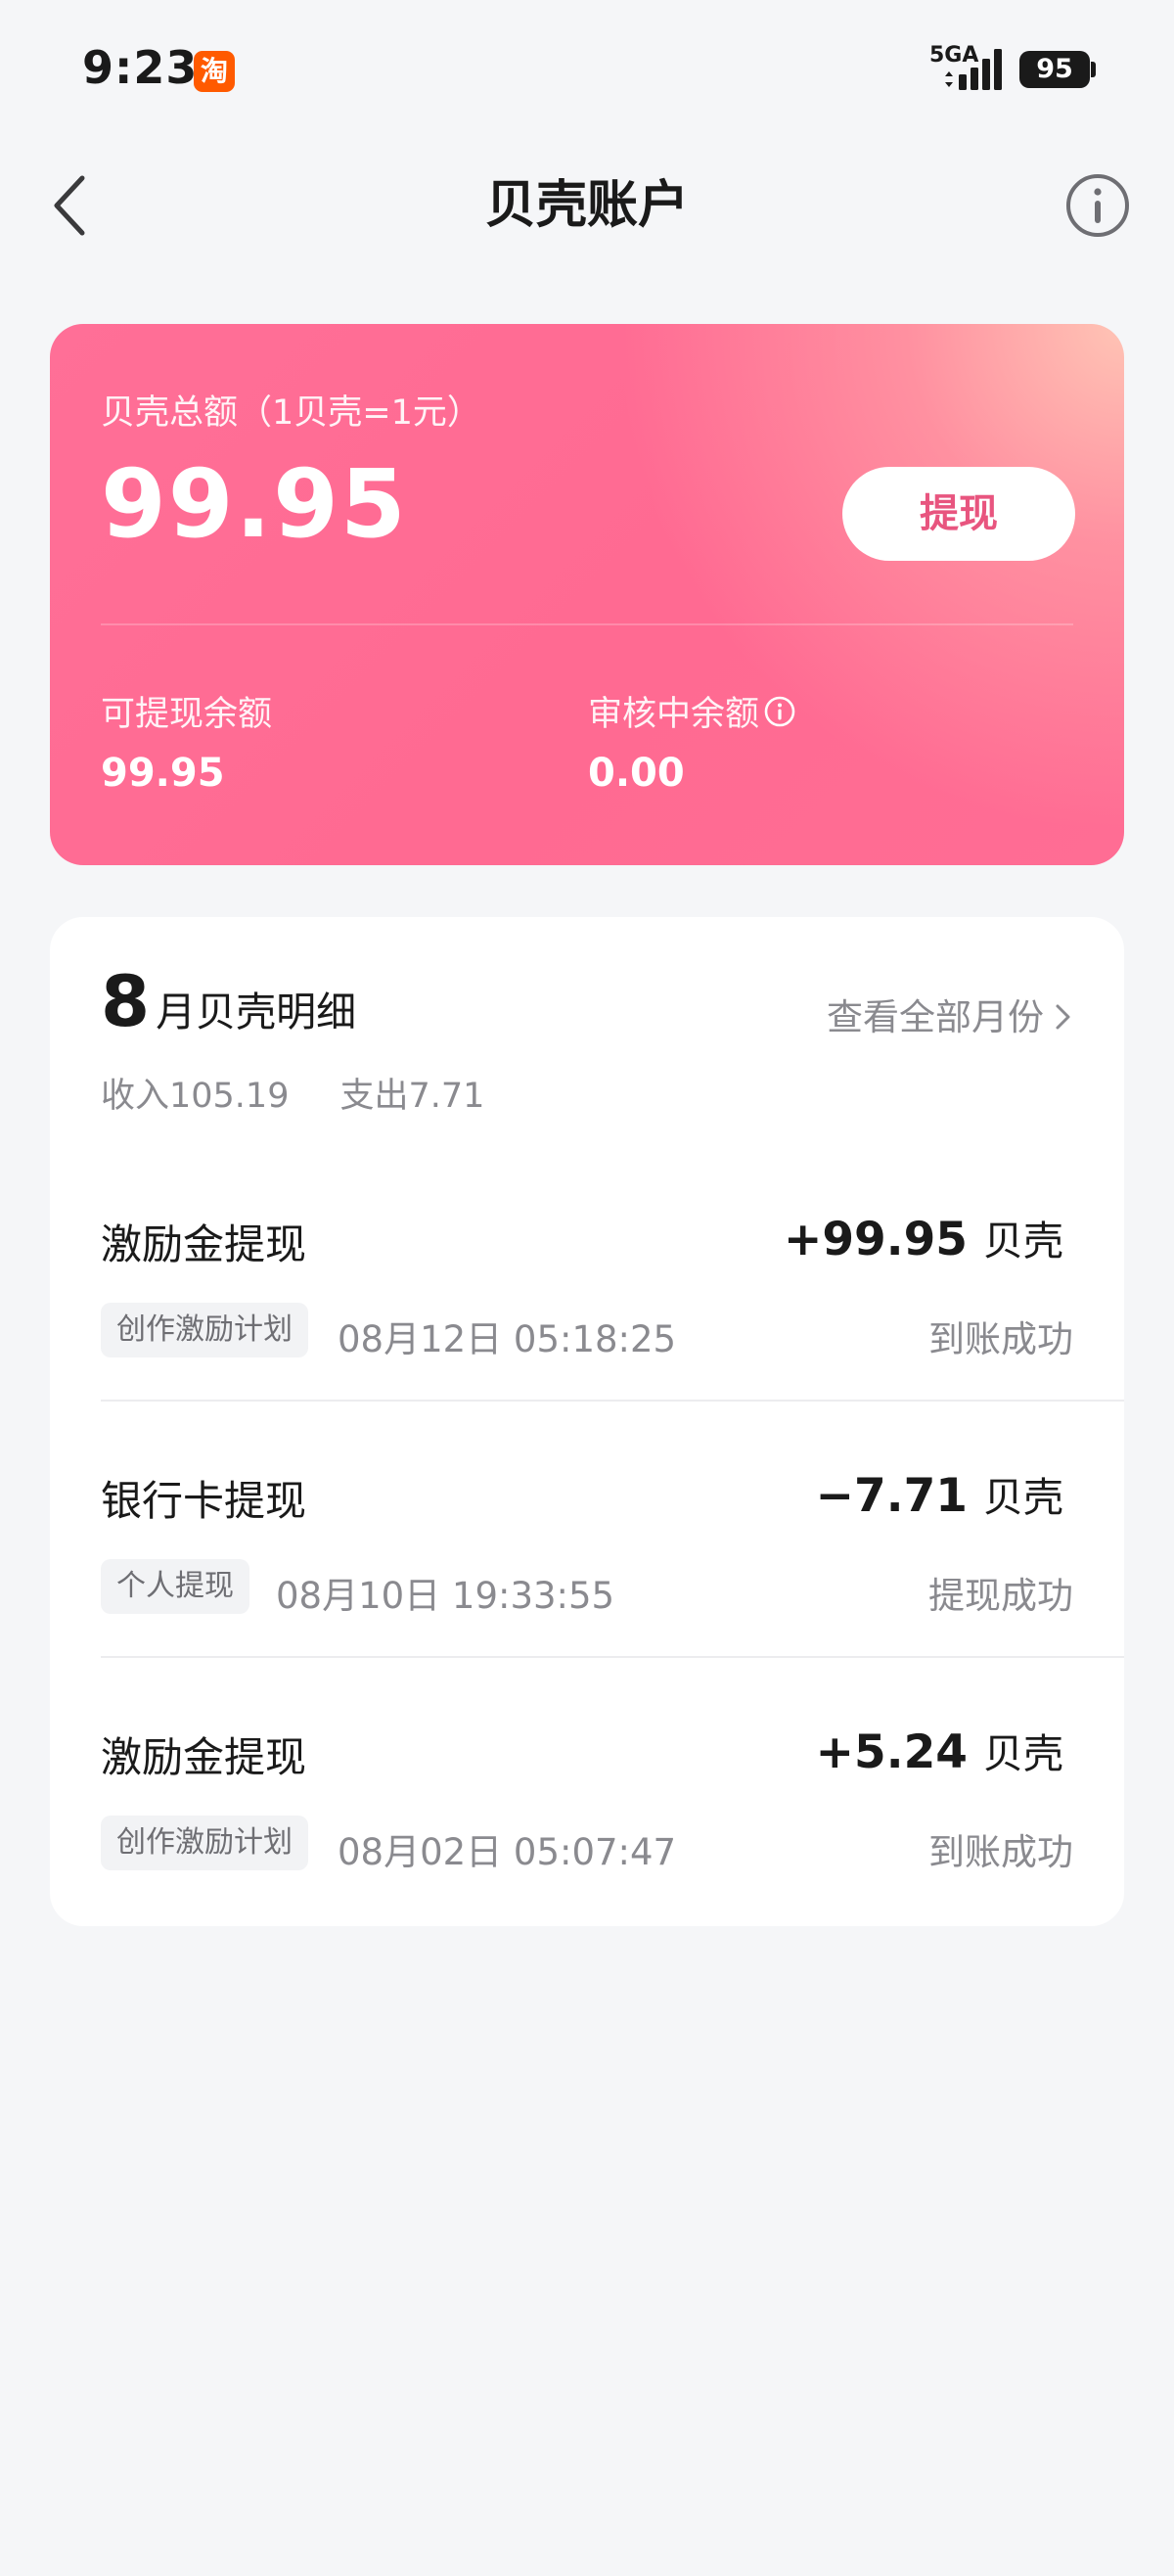  What do you see at coordinates (204, 1501) in the screenshot?
I see `transaction-title: 银行卡提现` at bounding box center [204, 1501].